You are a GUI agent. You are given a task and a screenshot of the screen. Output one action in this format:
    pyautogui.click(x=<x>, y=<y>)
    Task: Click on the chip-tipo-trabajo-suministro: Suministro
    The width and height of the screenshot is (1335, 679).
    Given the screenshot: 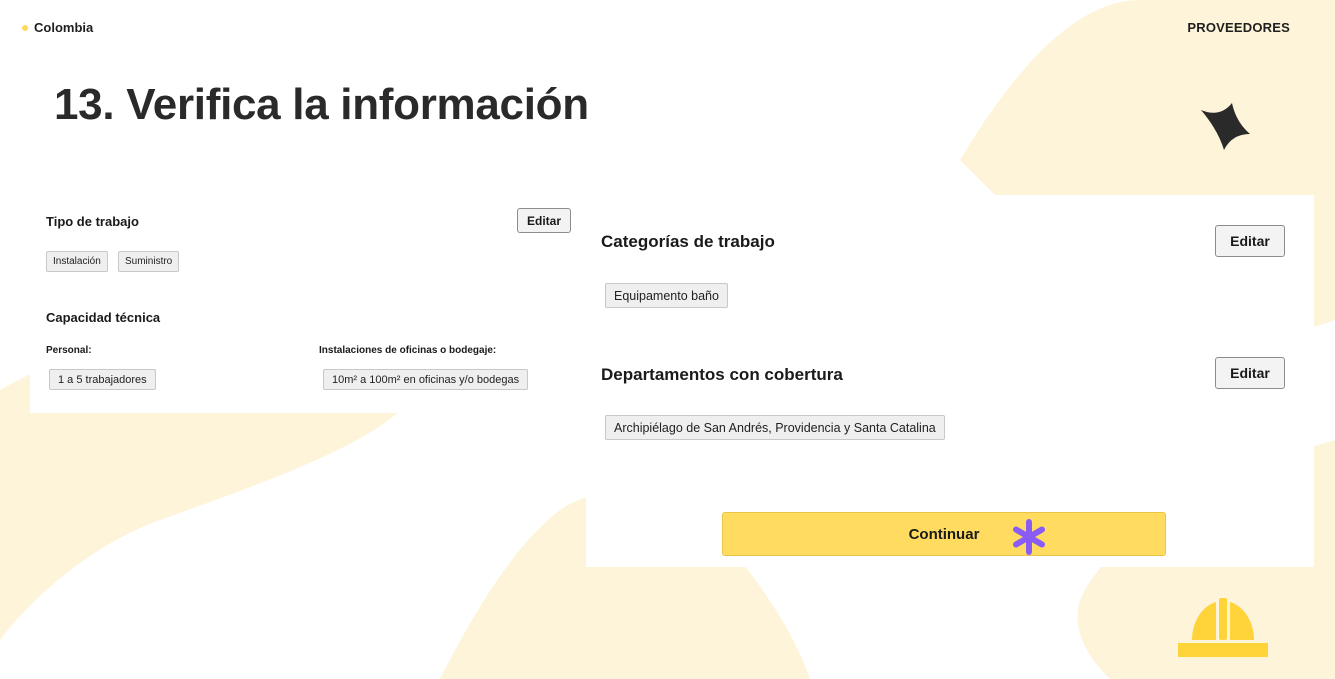 What is the action you would take?
    pyautogui.click(x=149, y=261)
    